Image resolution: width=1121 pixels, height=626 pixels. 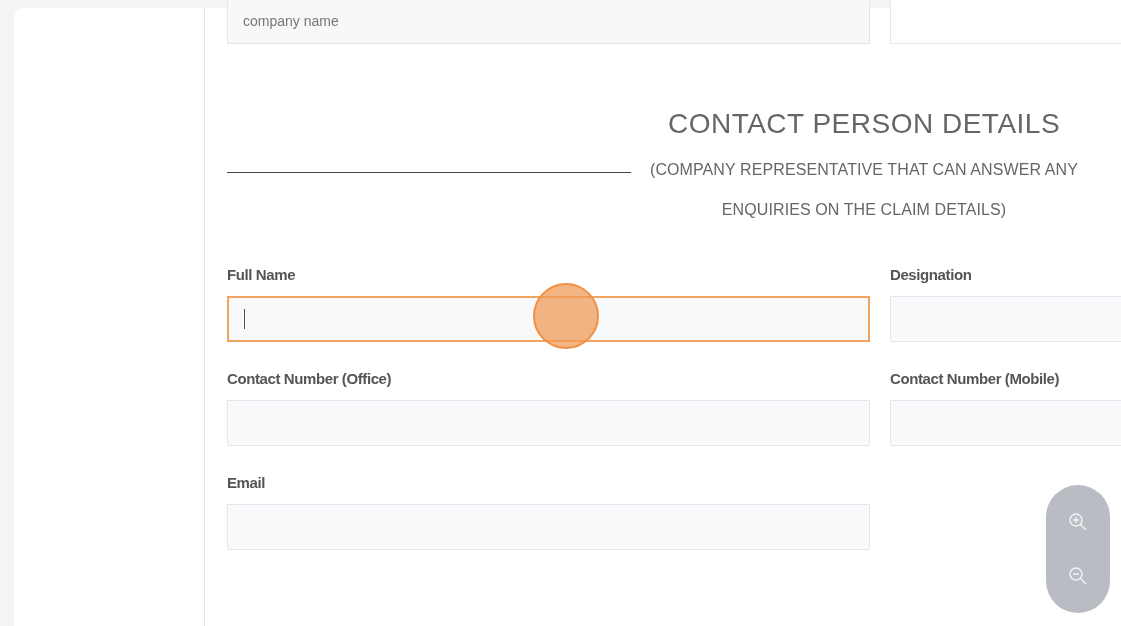 What do you see at coordinates (548, 22) in the screenshot?
I see `input-field: company name` at bounding box center [548, 22].